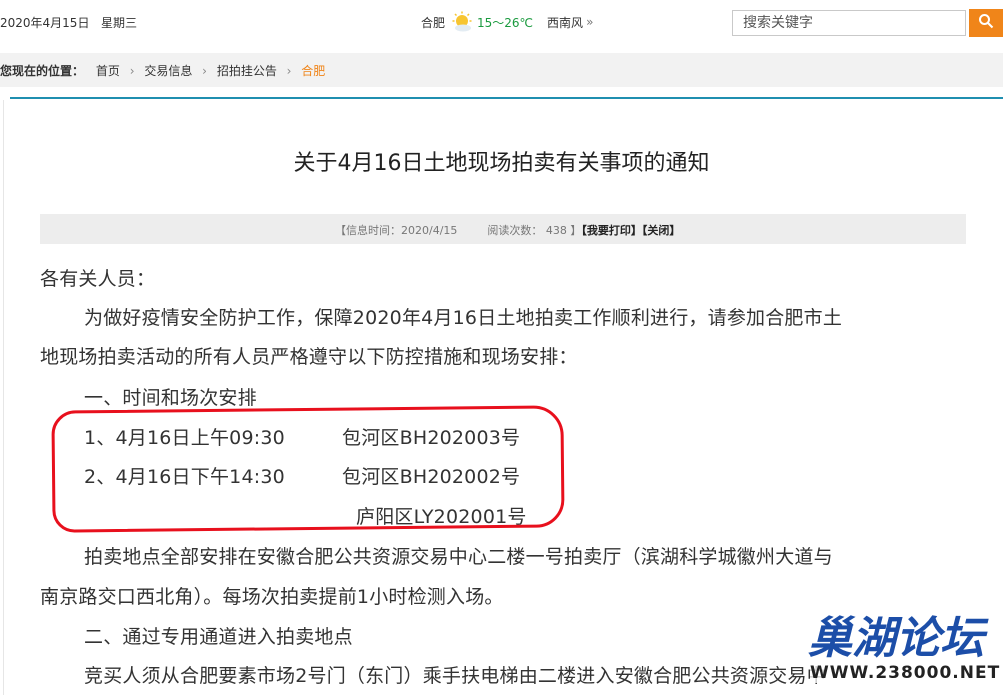 Image resolution: width=1003 pixels, height=695 pixels. Describe the element at coordinates (458, 557) in the screenshot. I see `article-paragraph: 拍卖地点全部安排在安徽合肥公共资源交易中心二楼一号拍卖厅（滨湖科学城徽州大道与` at that location.